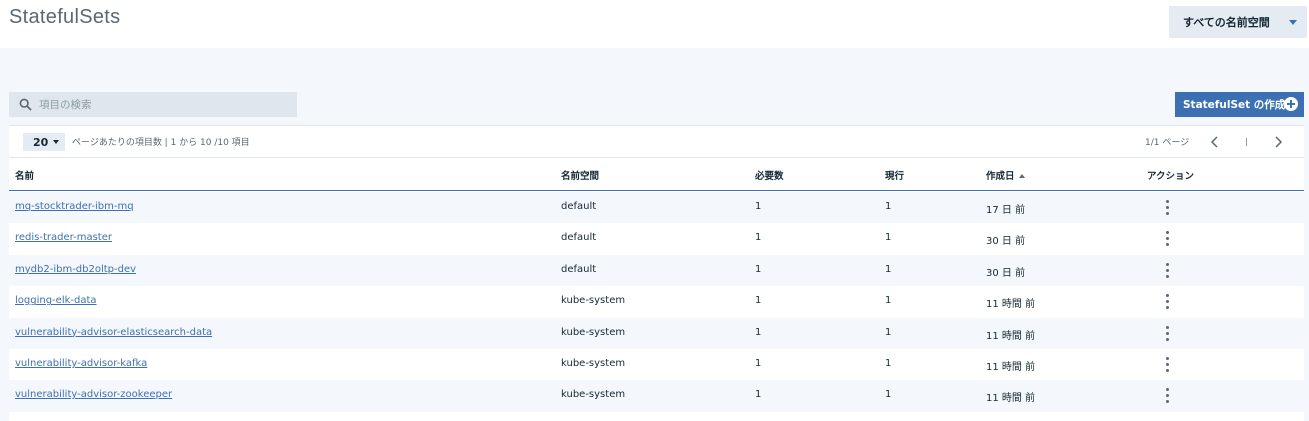  I want to click on chevron-left-icon, so click(1215, 142).